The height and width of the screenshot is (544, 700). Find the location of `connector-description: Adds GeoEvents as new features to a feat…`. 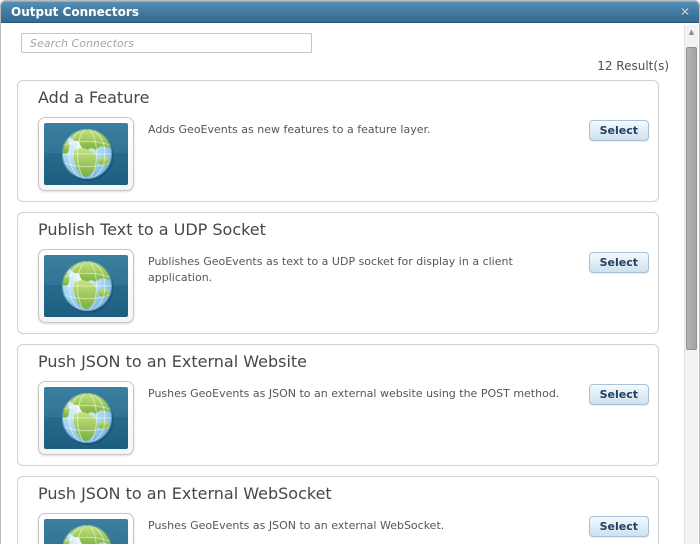

connector-description: Adds GeoEvents as new features to a feat… is located at coordinates (289, 129).